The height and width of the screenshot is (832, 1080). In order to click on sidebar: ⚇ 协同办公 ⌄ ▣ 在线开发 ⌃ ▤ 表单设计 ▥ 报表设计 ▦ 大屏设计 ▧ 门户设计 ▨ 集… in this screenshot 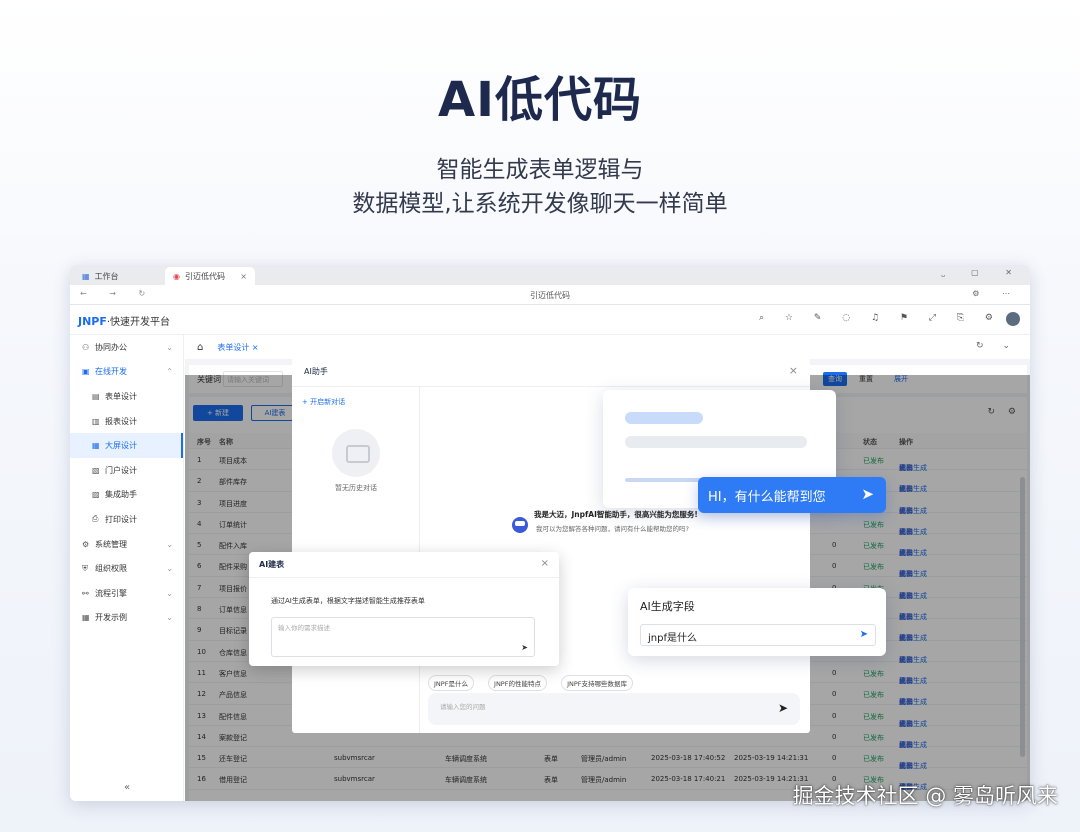, I will do `click(127, 568)`.